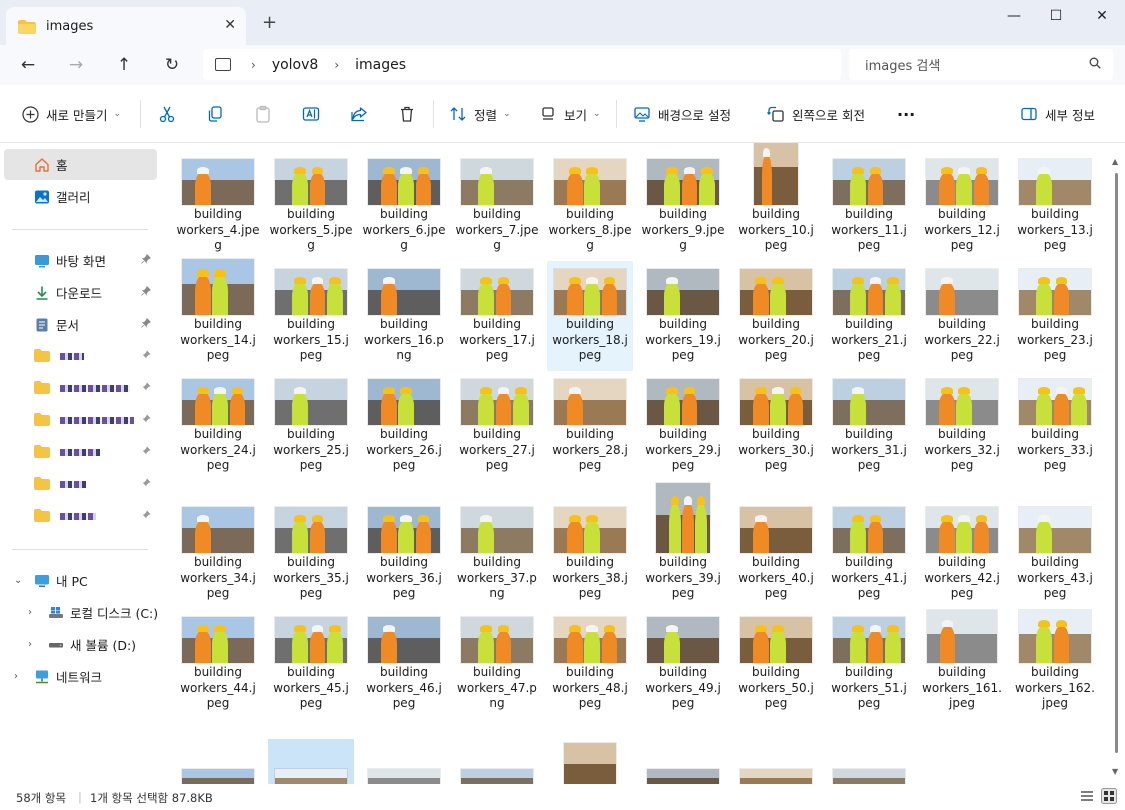 Image resolution: width=1125 pixels, height=810 pixels. Describe the element at coordinates (1102, 16) in the screenshot. I see `close-window-button: ✕` at that location.